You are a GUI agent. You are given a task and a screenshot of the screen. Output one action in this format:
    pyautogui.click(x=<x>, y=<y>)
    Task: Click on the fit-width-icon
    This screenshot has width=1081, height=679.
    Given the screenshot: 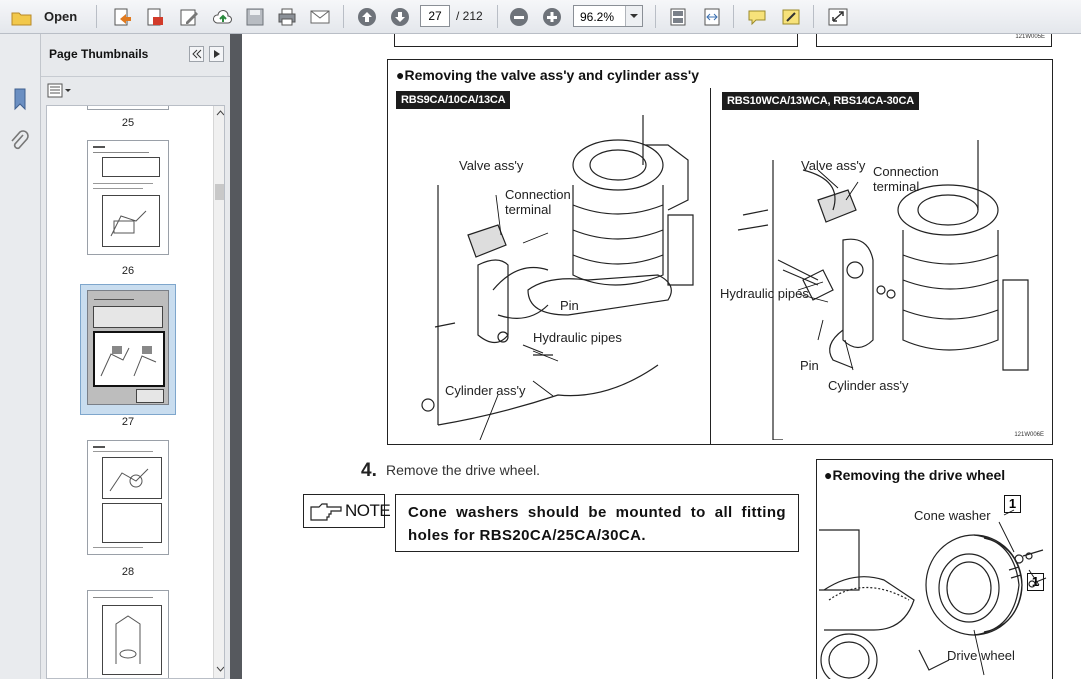 What is the action you would take?
    pyautogui.click(x=712, y=17)
    